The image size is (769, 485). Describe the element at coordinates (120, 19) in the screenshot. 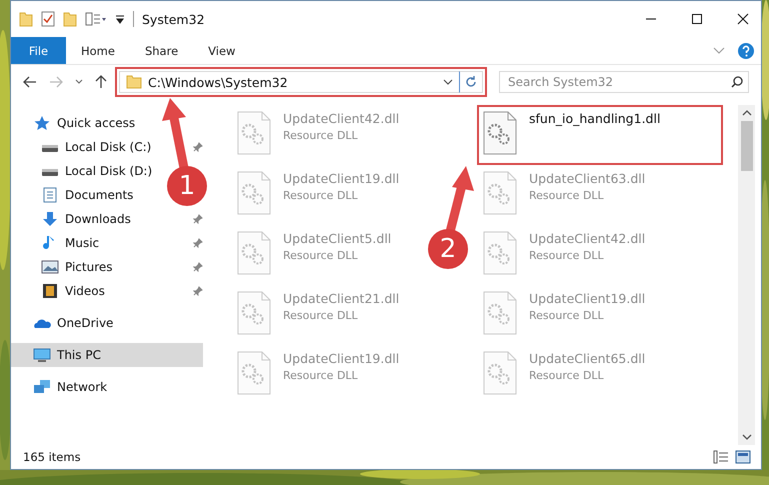

I see `dropdown-icon` at that location.